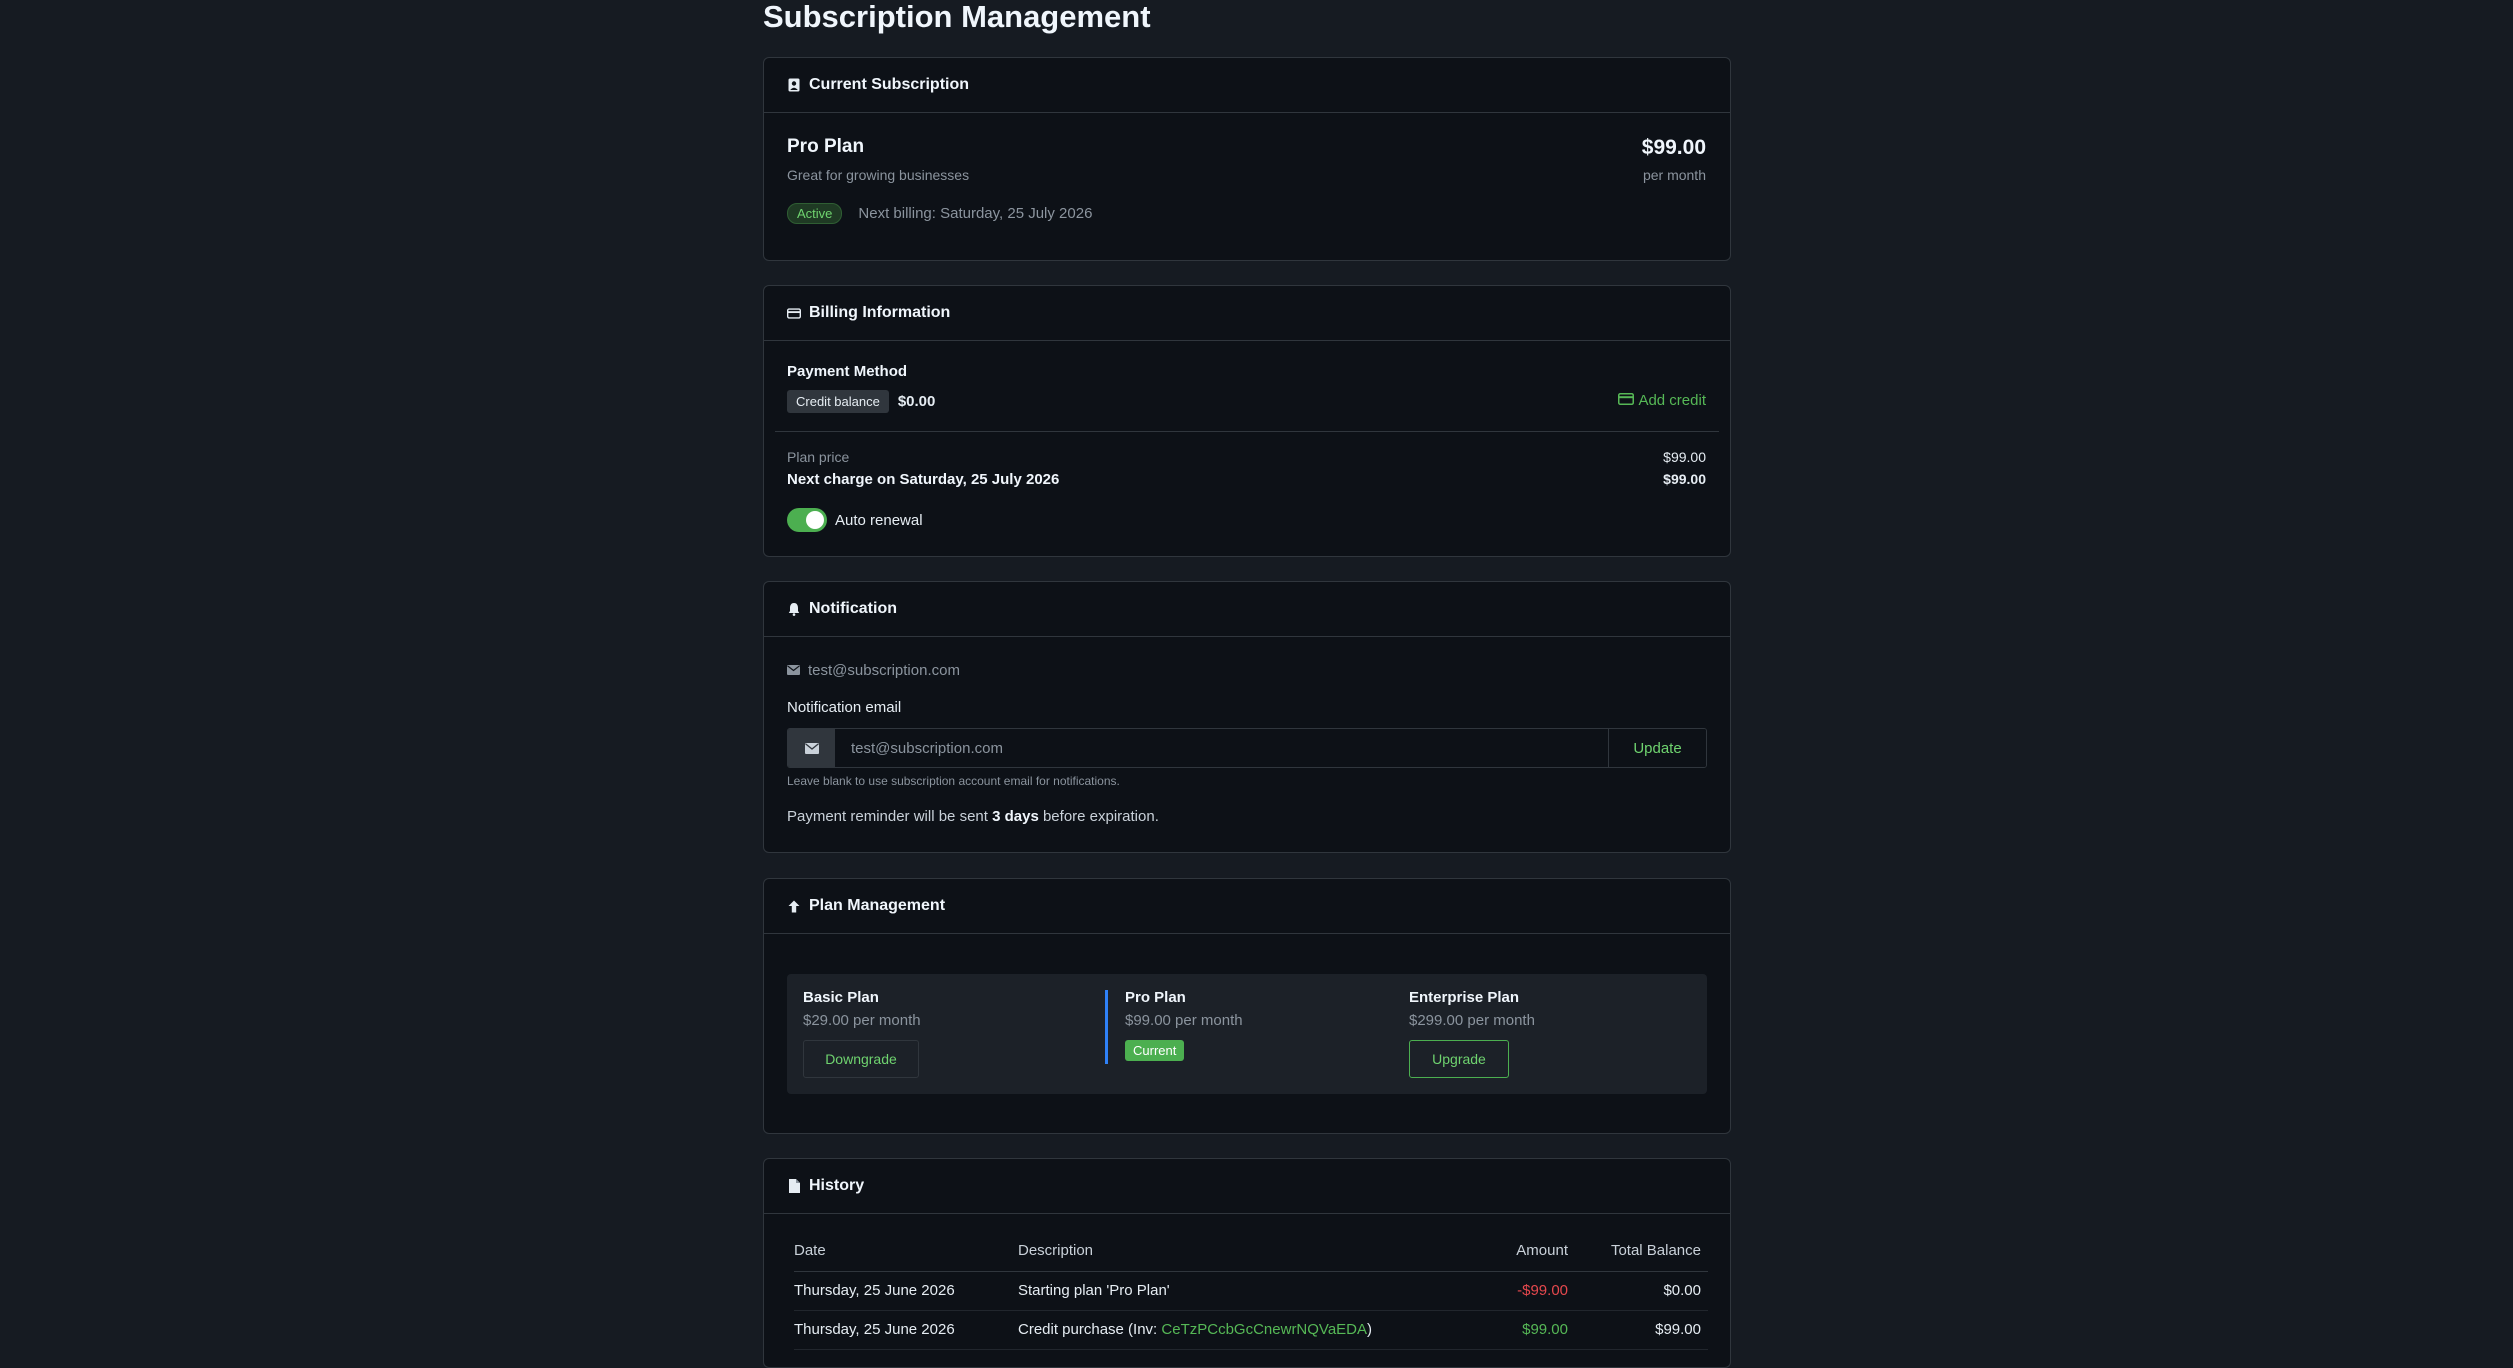 This screenshot has height=1368, width=2513. What do you see at coordinates (1098, 816) in the screenshot?
I see `reminder-suffix: before expiration.` at bounding box center [1098, 816].